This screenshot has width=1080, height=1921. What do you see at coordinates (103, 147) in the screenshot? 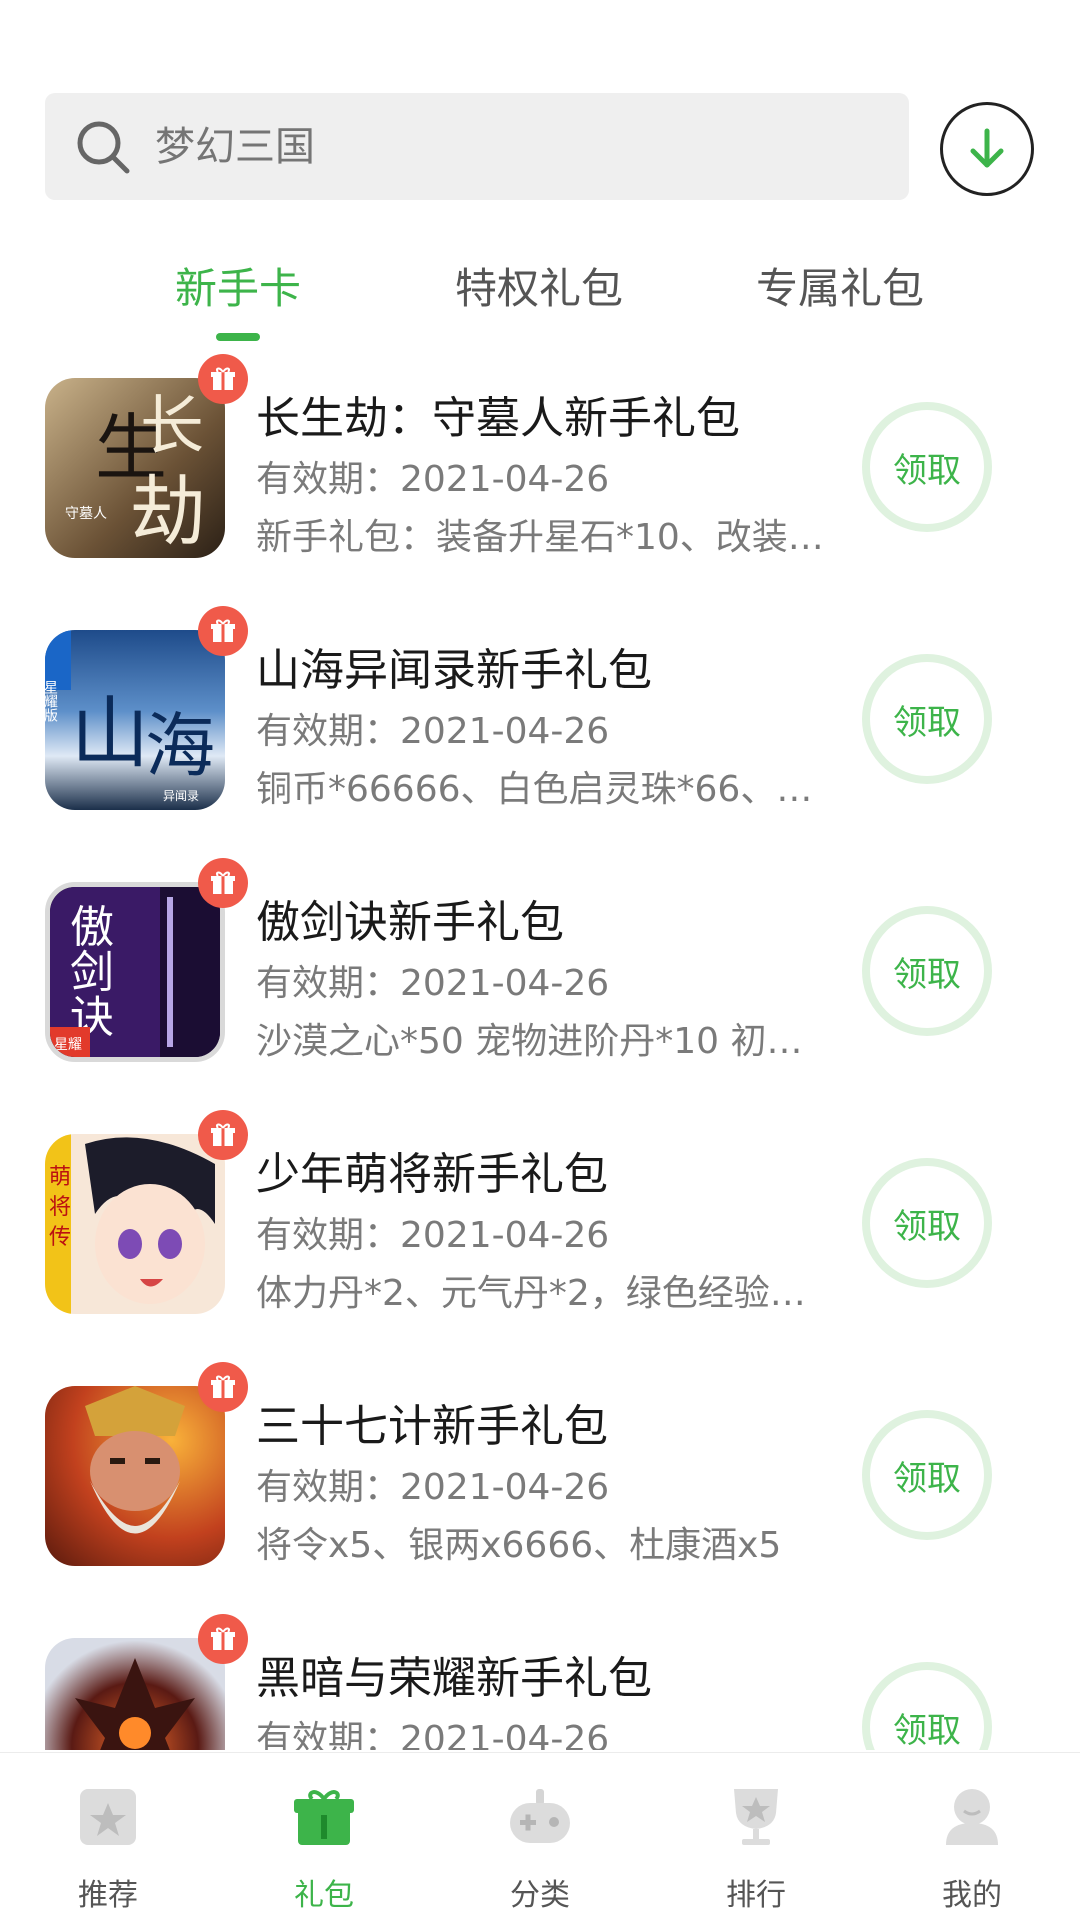
I see `search-icon` at bounding box center [103, 147].